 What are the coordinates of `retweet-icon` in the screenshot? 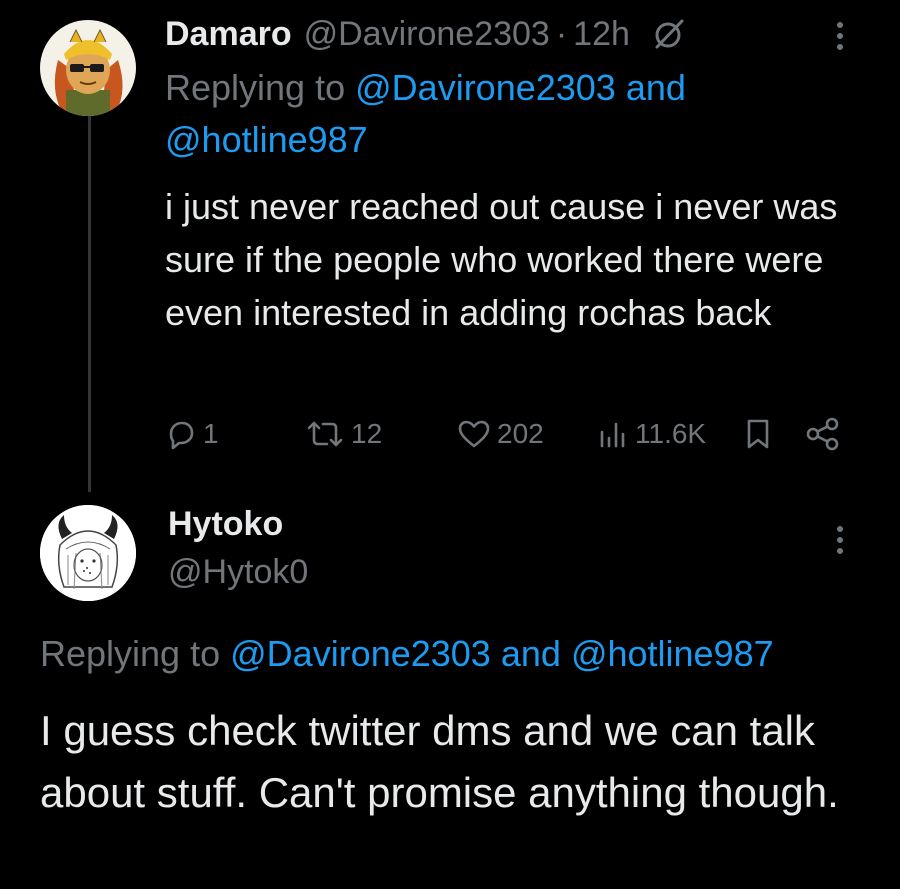 It's located at (325, 434).